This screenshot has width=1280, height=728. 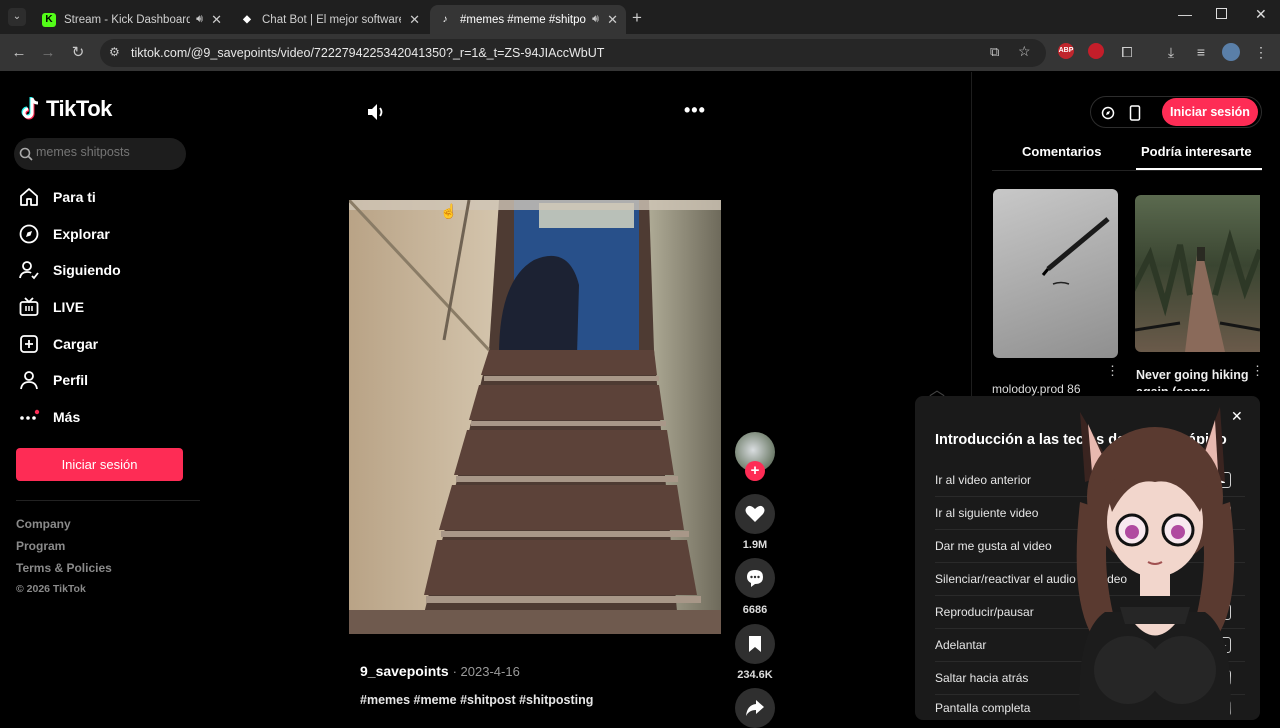 I want to click on kick-favicon-icon: K, so click(x=49, y=19).